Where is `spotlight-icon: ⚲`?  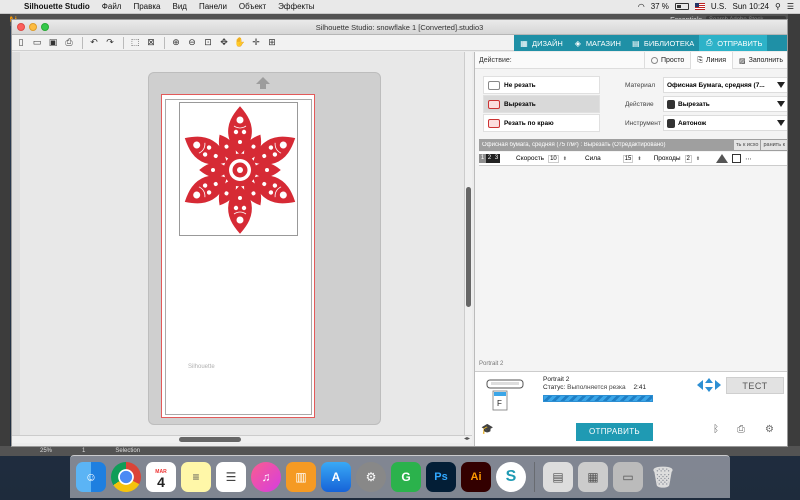 spotlight-icon: ⚲ is located at coordinates (778, 6).